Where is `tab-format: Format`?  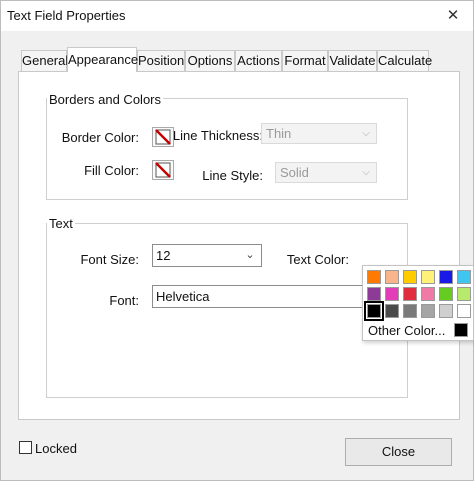 tab-format: Format is located at coordinates (305, 60).